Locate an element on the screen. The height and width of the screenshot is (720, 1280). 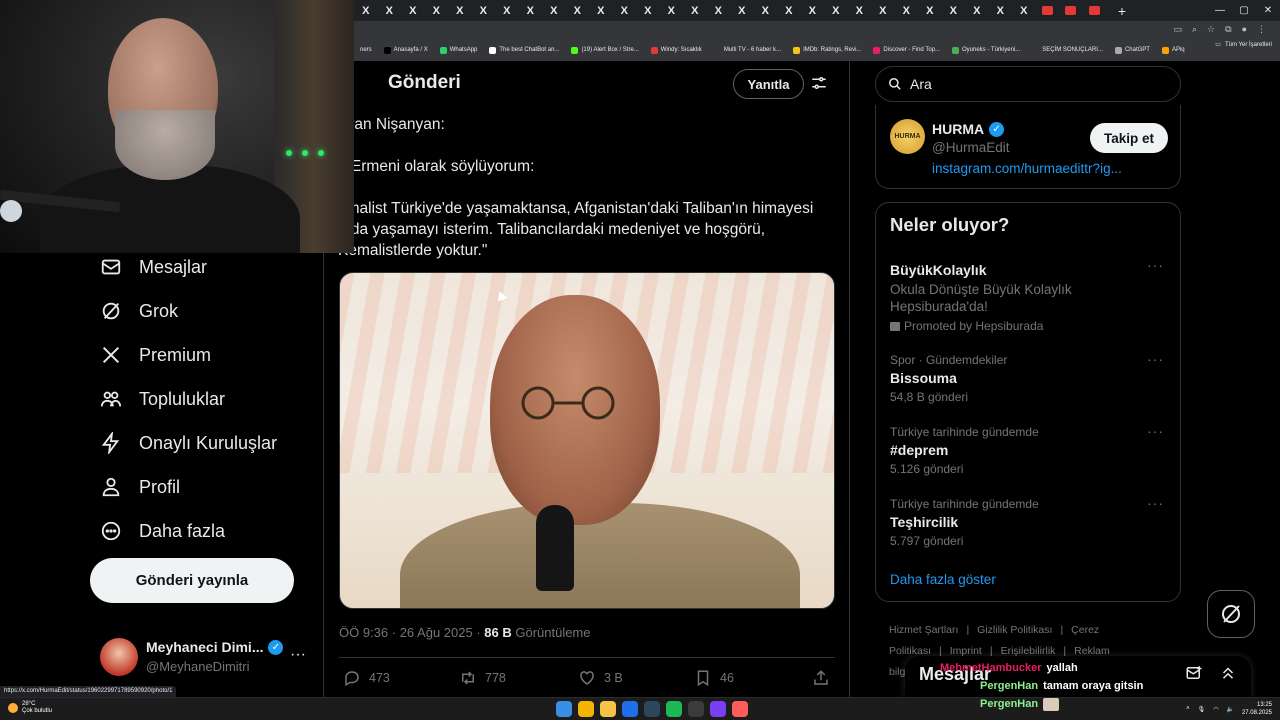
cast-icon: ▭ is located at coordinates (1177, 29).